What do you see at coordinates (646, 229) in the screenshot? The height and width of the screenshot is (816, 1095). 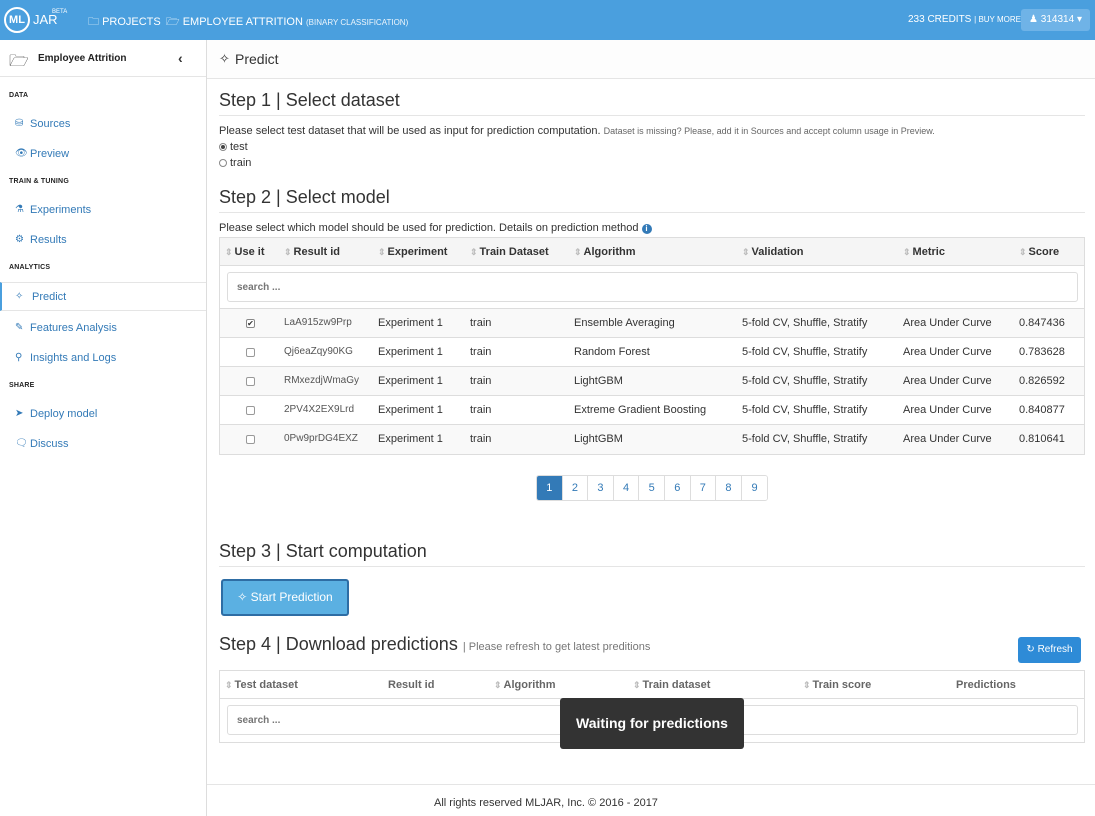 I see `info-icon: i` at bounding box center [646, 229].